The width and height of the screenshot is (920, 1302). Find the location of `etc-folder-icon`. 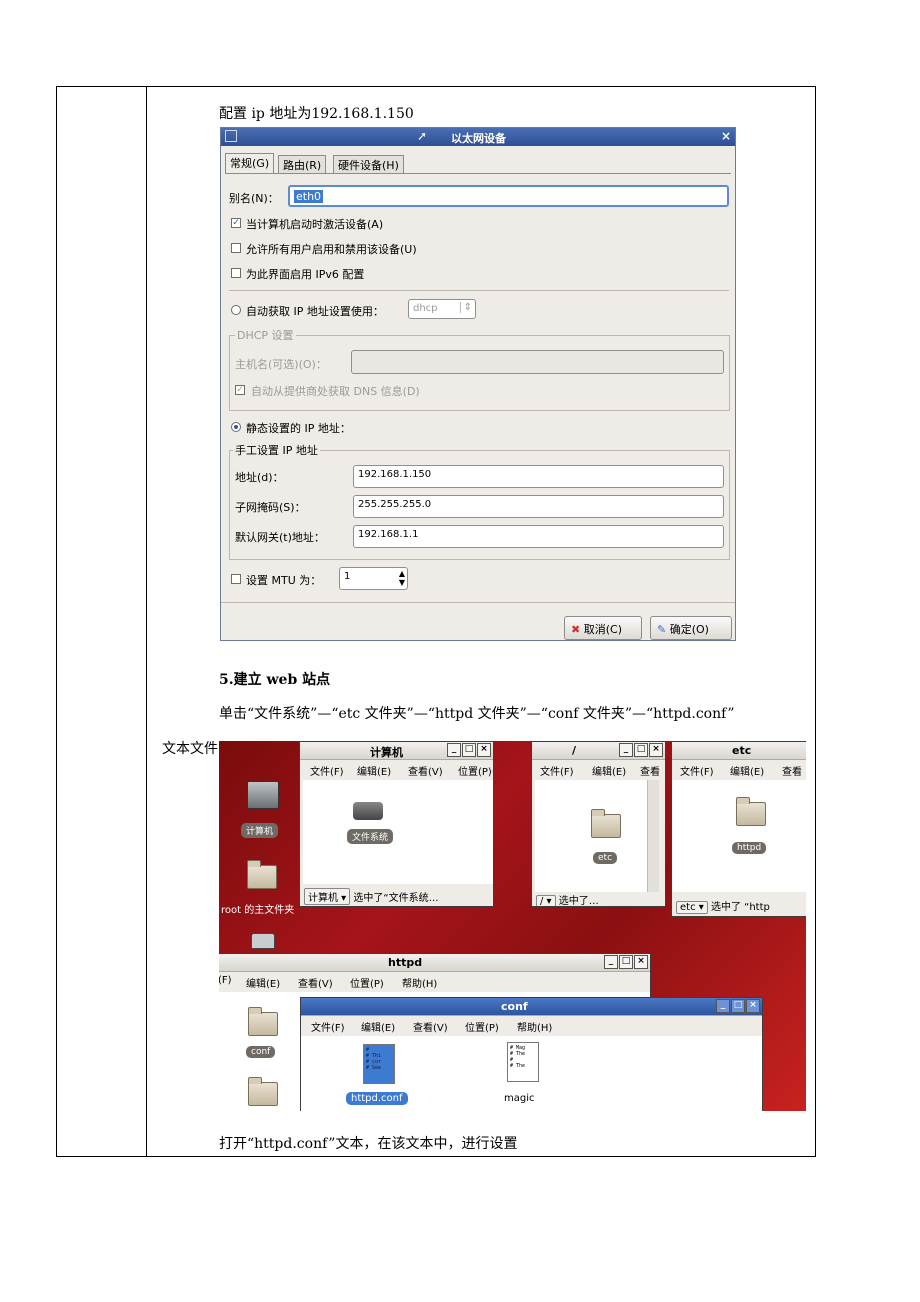

etc-folder-icon is located at coordinates (606, 823).